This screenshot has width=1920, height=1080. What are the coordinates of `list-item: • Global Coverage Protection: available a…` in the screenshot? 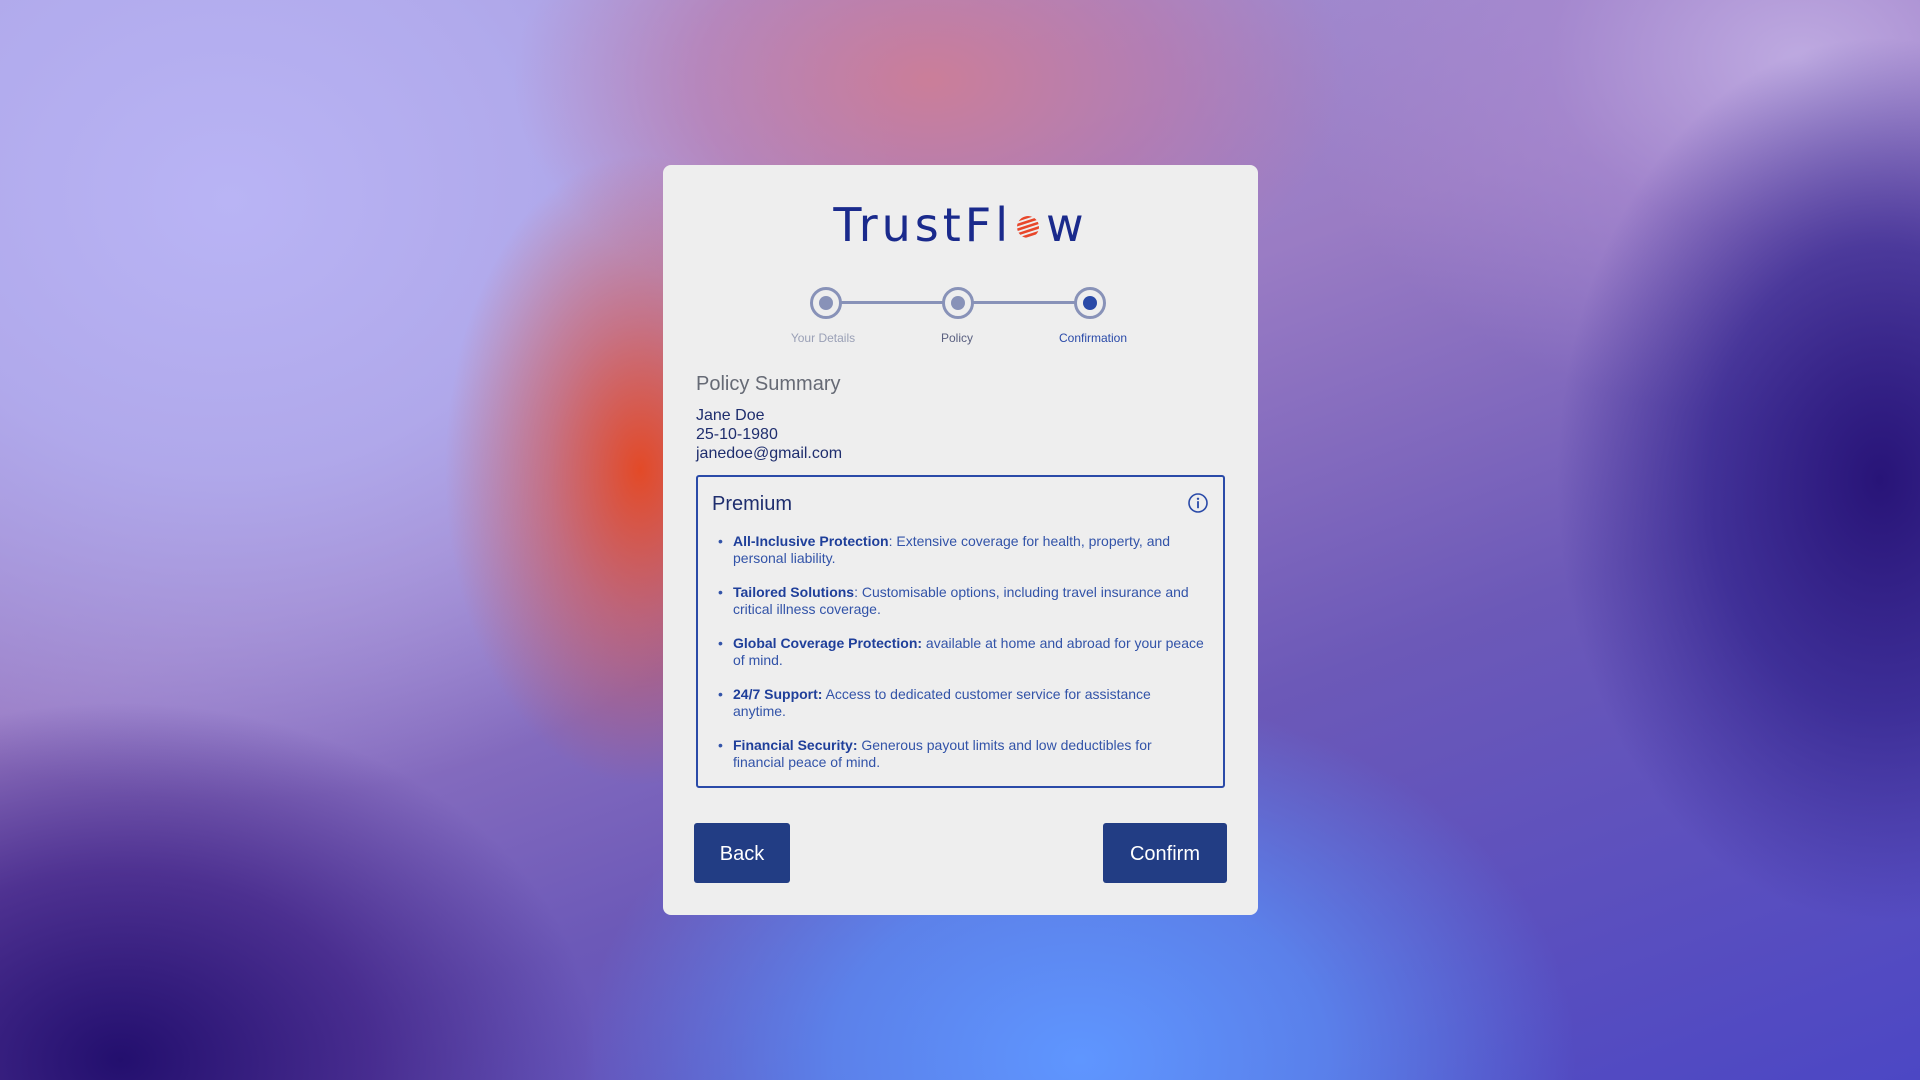 It's located at (961, 651).